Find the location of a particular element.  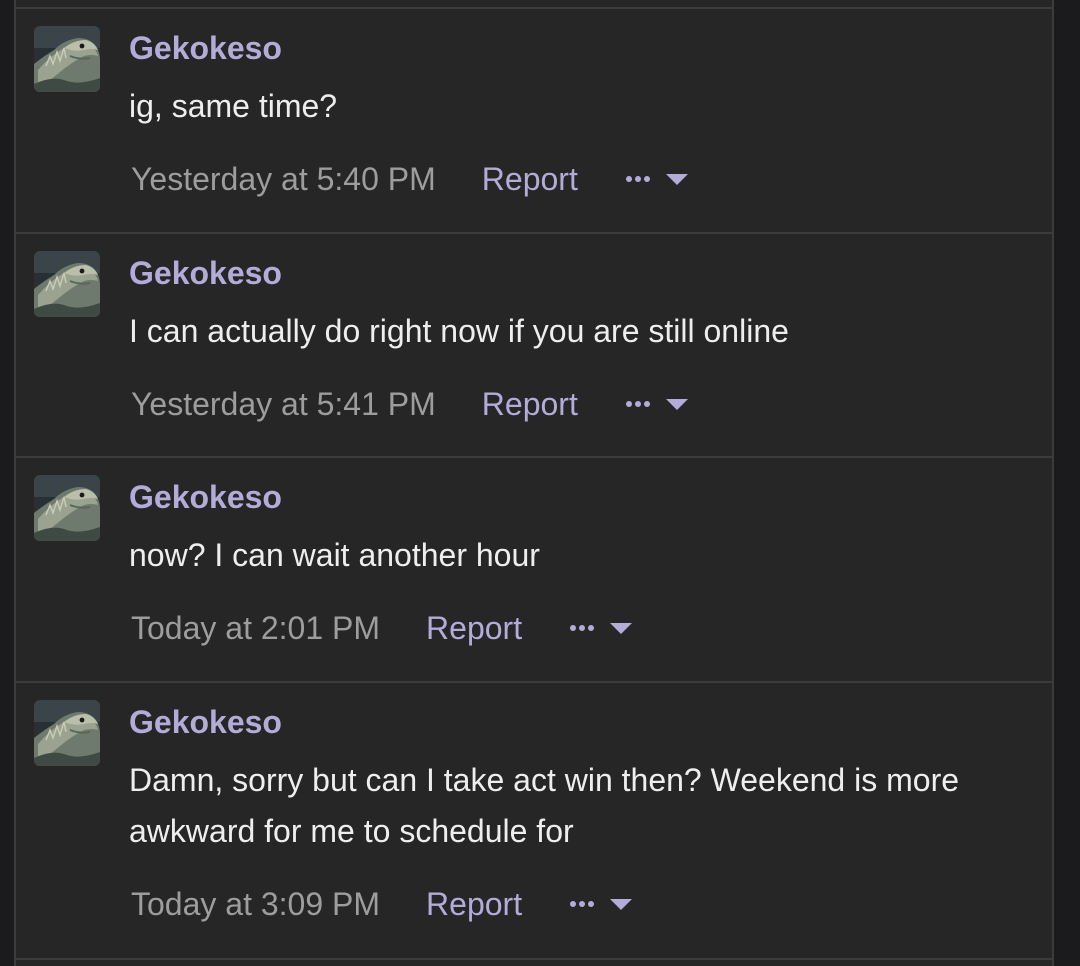

message-text: now? I can wait another hour is located at coordinates (334, 555).